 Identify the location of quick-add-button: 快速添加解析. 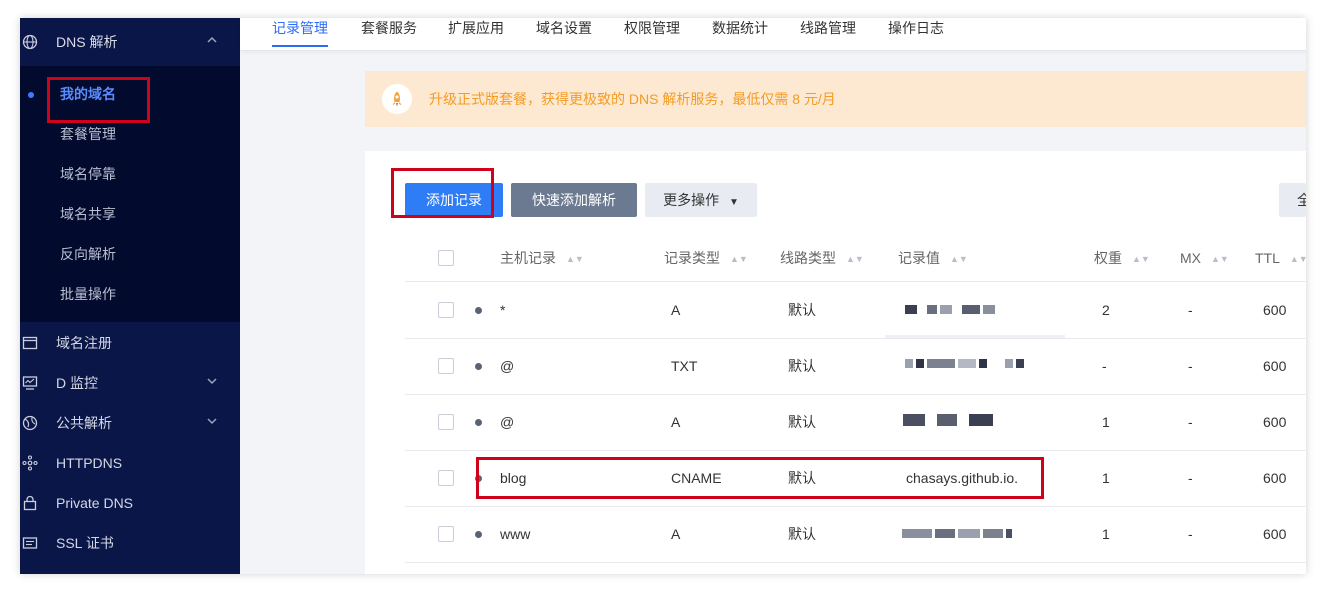
(574, 200).